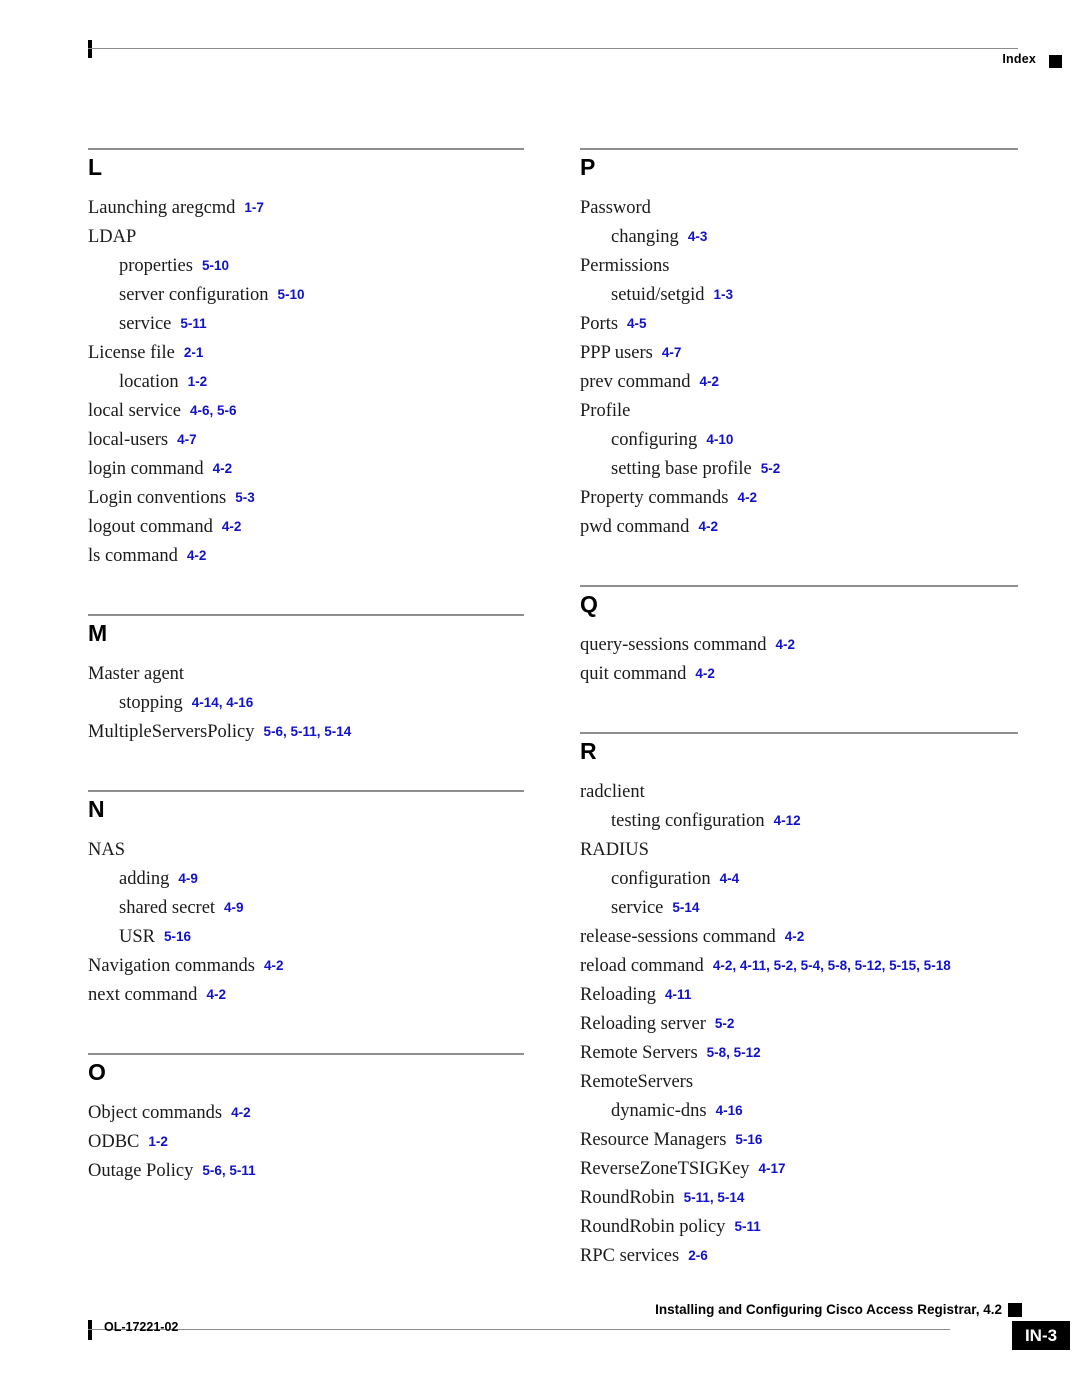 This screenshot has width=1080, height=1397. Describe the element at coordinates (150, 527) in the screenshot. I see `index-entry-term: logout command` at that location.